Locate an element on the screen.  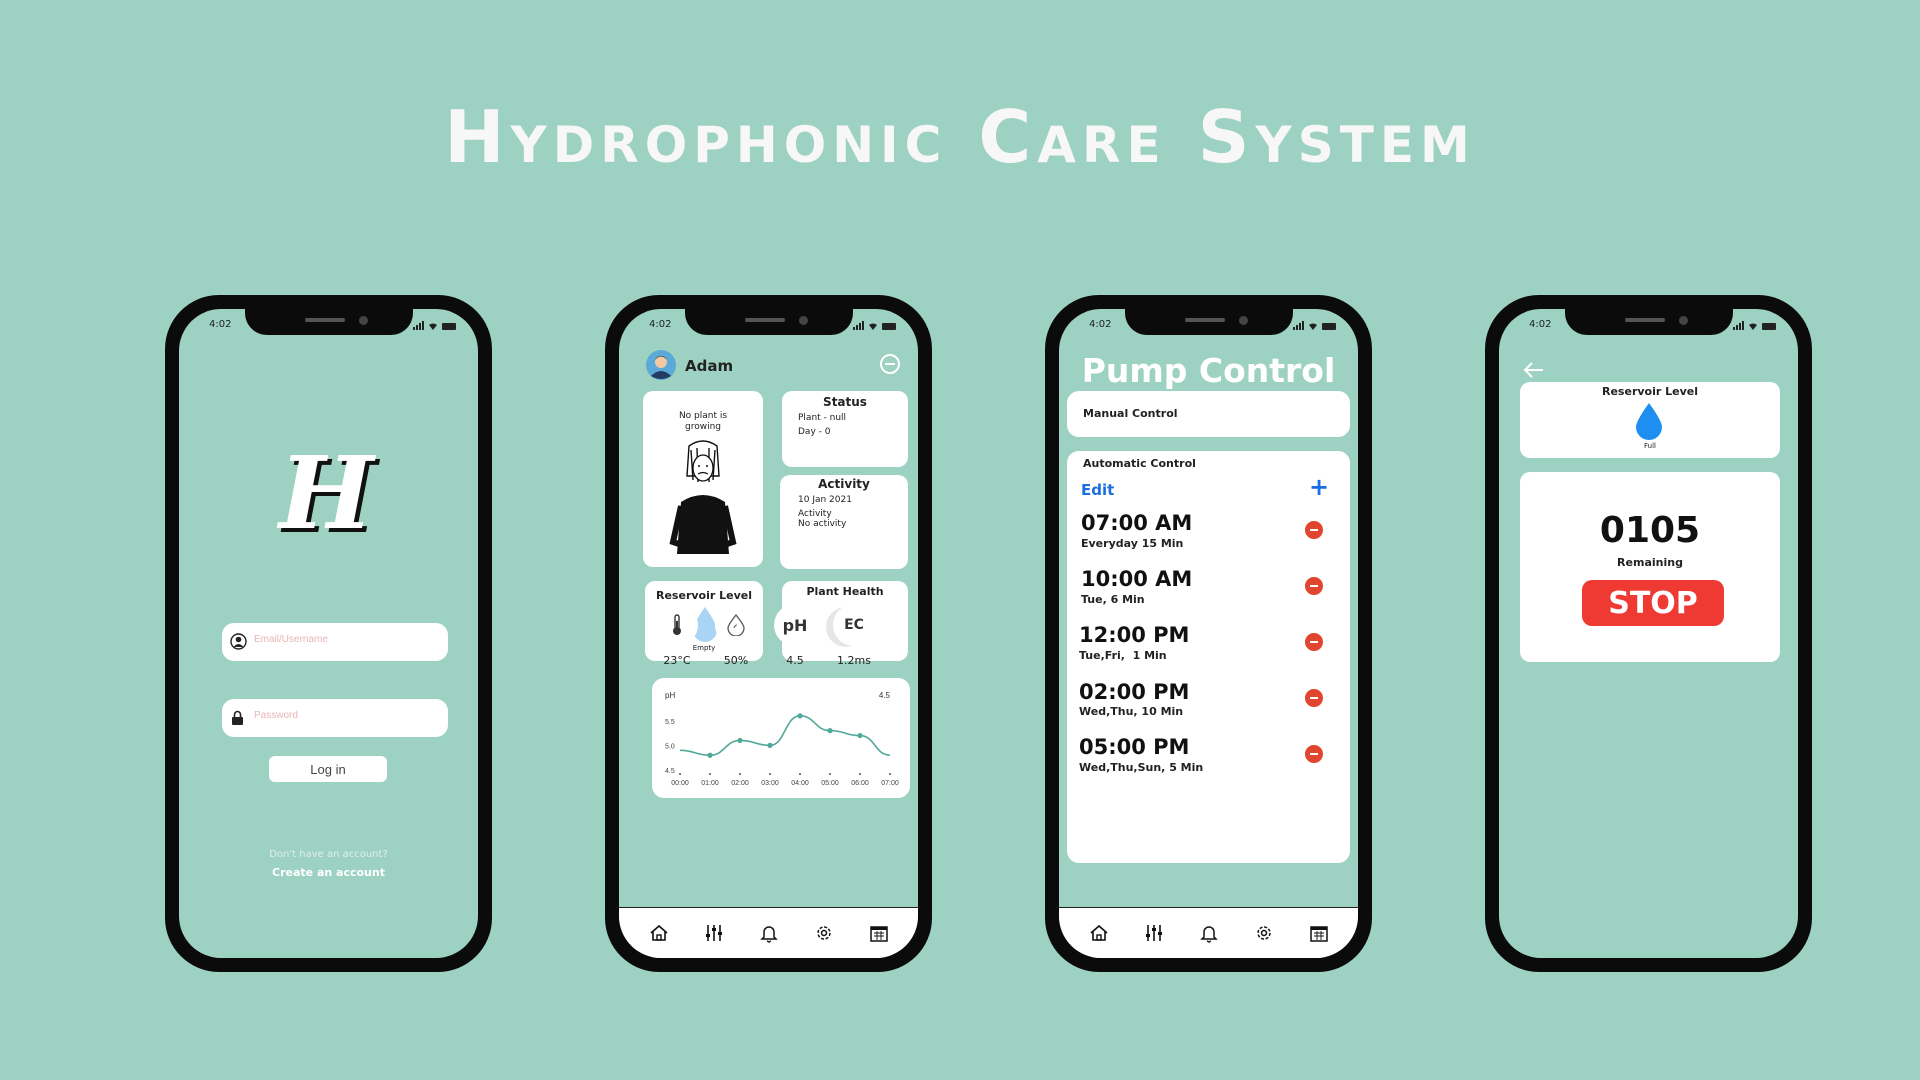
lock-icon is located at coordinates (237, 717).